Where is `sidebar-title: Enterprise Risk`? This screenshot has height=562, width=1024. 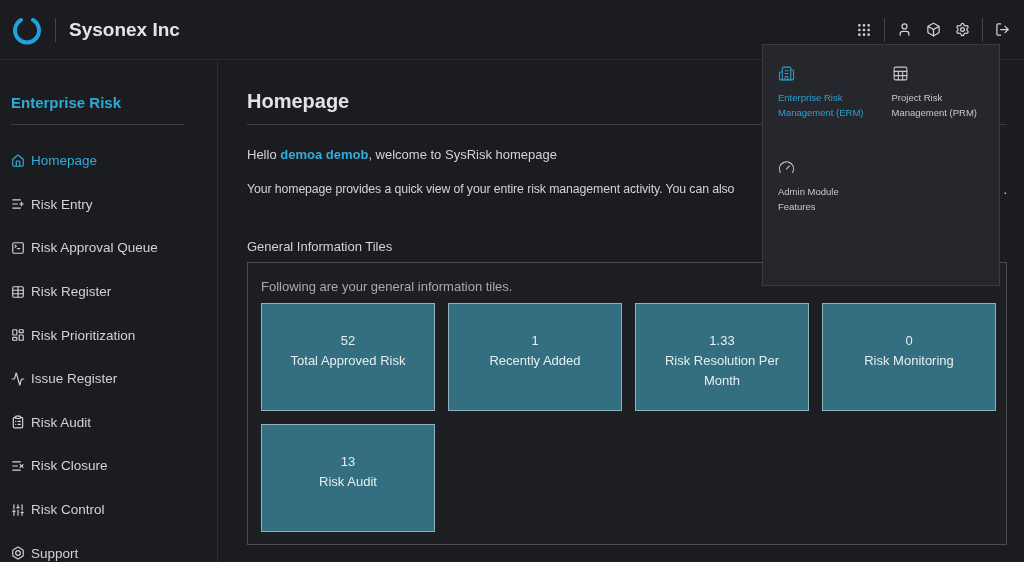
sidebar-title: Enterprise Risk is located at coordinates (97, 109).